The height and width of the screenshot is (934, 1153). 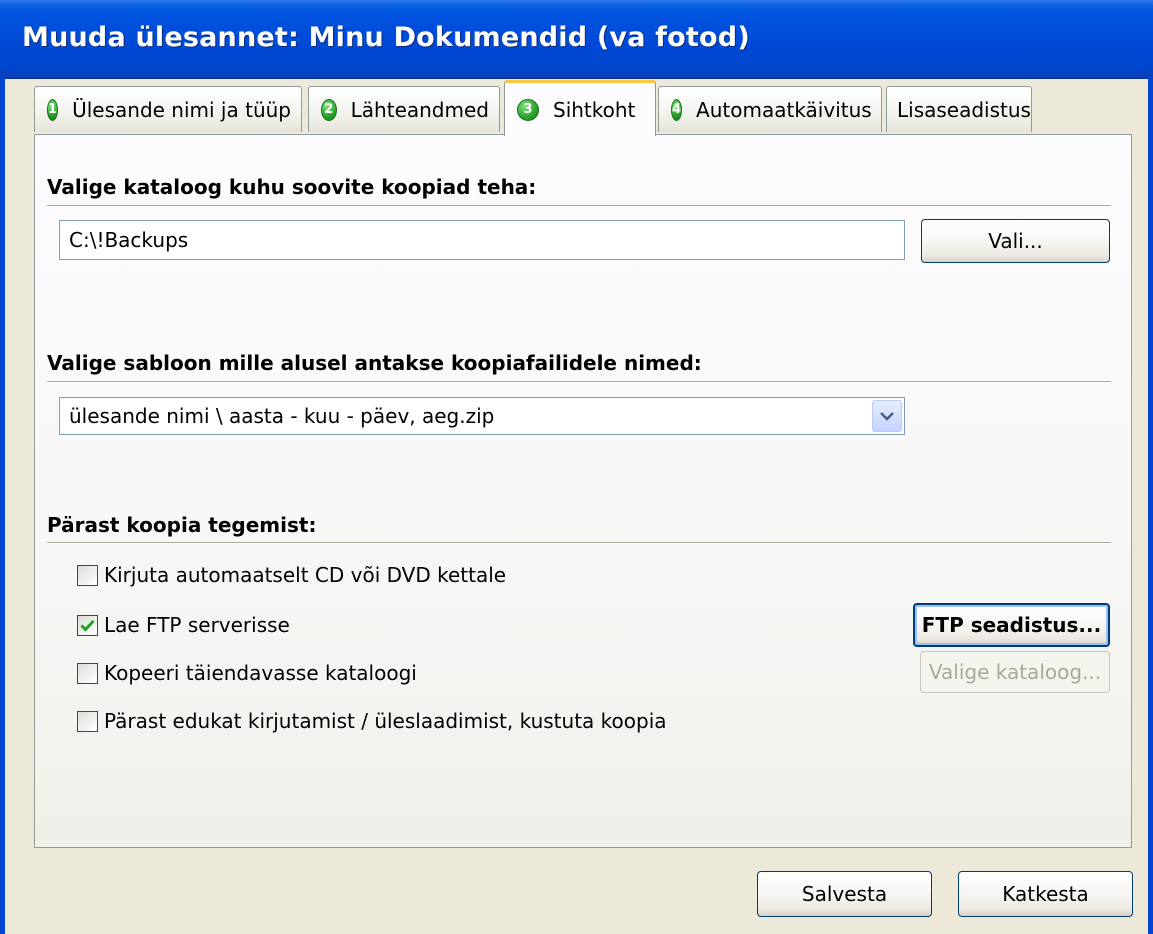 What do you see at coordinates (677, 109) in the screenshot?
I see `step-4-icon: 4` at bounding box center [677, 109].